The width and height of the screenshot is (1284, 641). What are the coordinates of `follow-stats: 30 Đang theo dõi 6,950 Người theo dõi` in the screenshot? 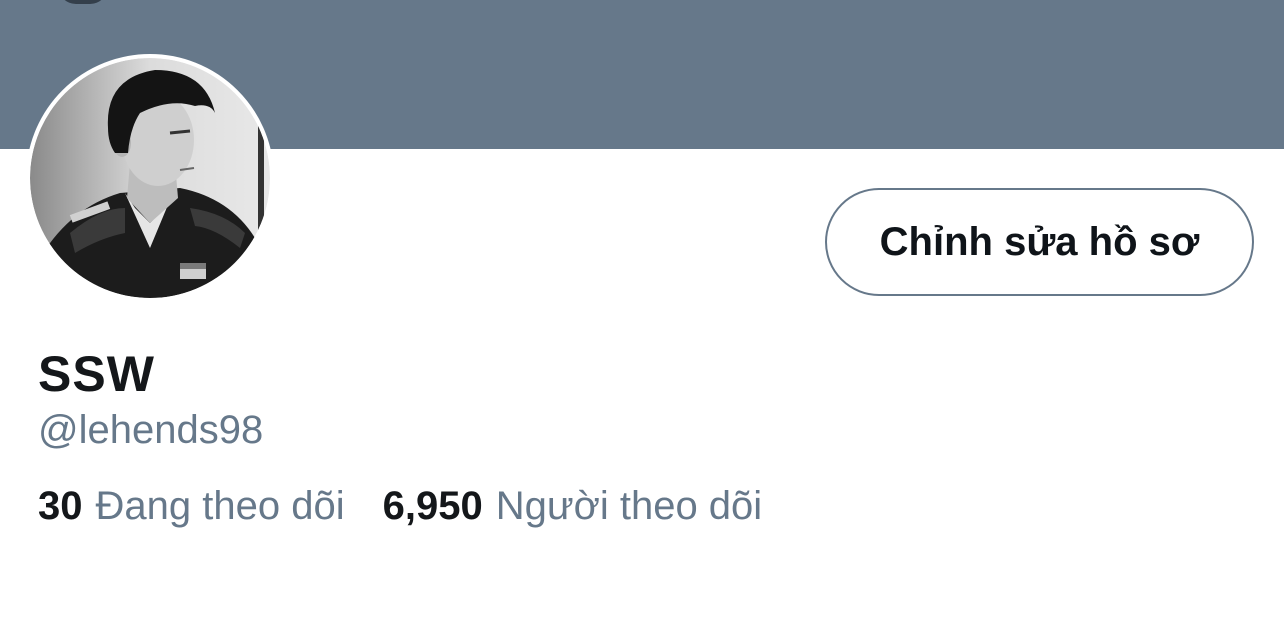 It's located at (400, 506).